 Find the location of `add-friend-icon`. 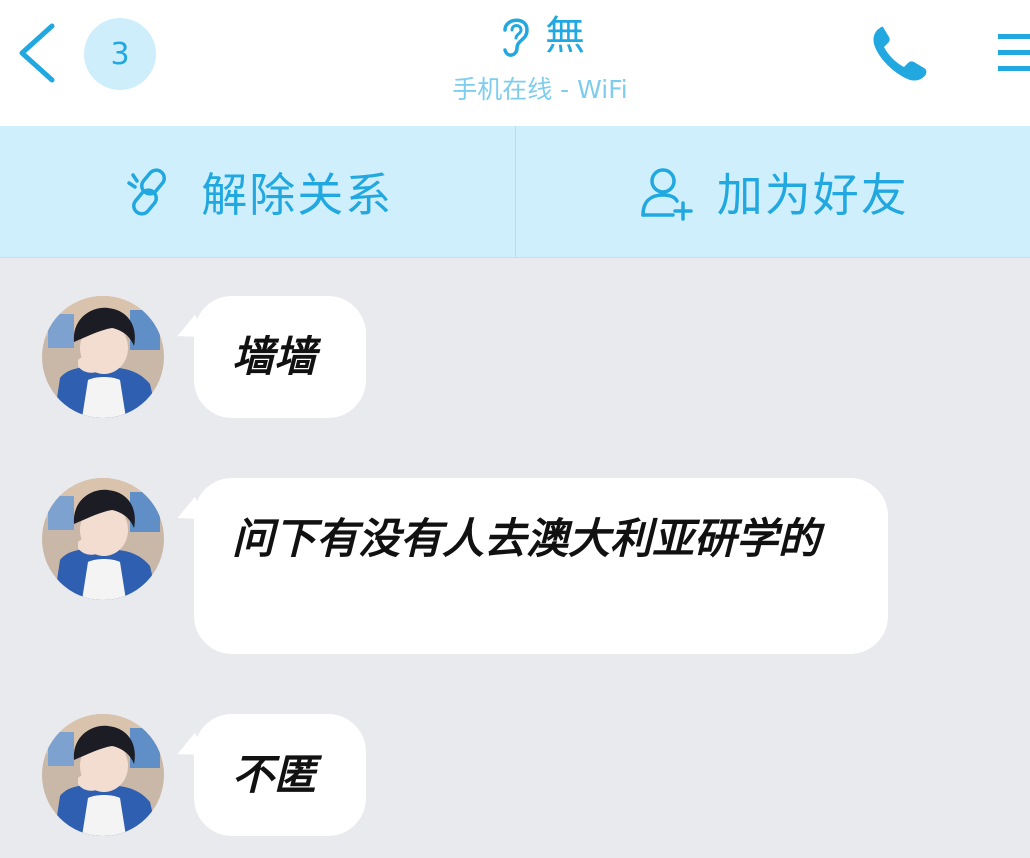

add-friend-icon is located at coordinates (667, 194).